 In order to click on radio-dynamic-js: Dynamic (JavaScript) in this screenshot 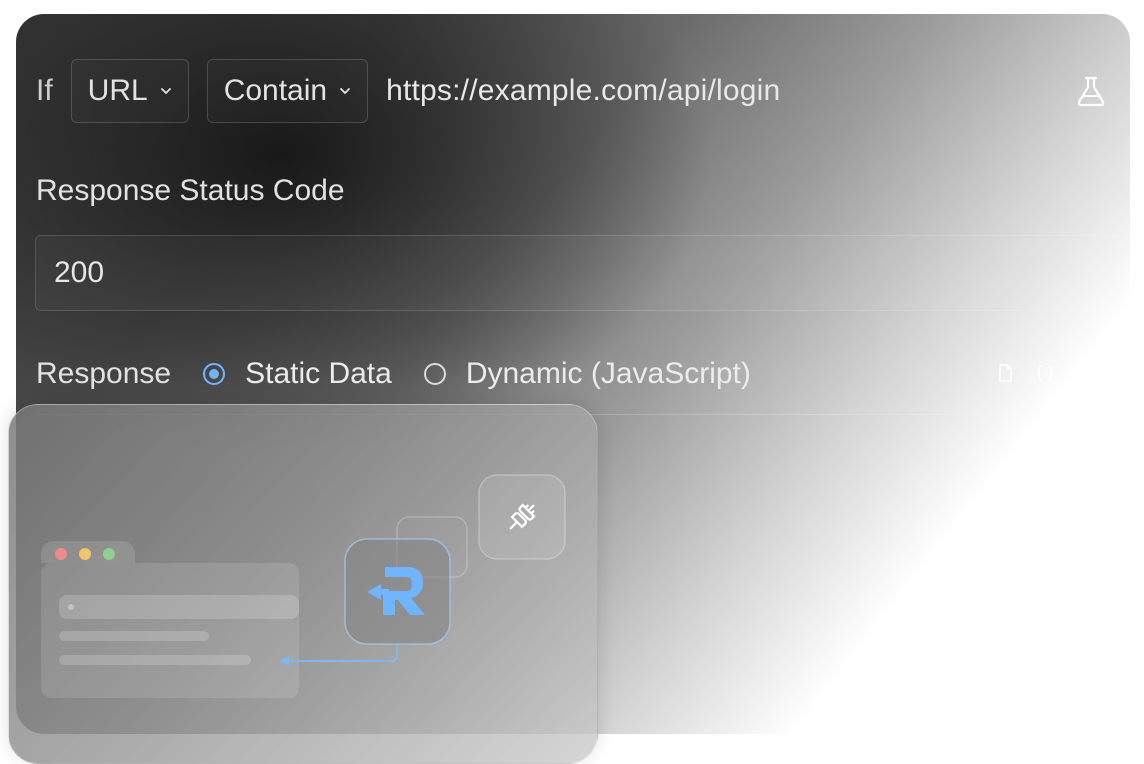, I will do `click(587, 374)`.